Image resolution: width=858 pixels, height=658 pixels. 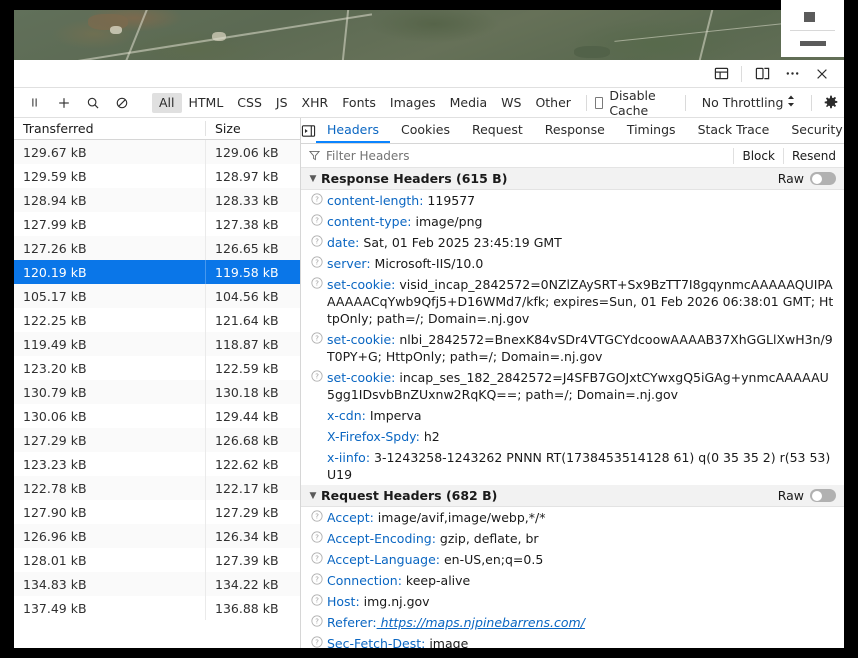 What do you see at coordinates (157, 464) in the screenshot?
I see `request-row: 123.23 kB 122.62 kB` at bounding box center [157, 464].